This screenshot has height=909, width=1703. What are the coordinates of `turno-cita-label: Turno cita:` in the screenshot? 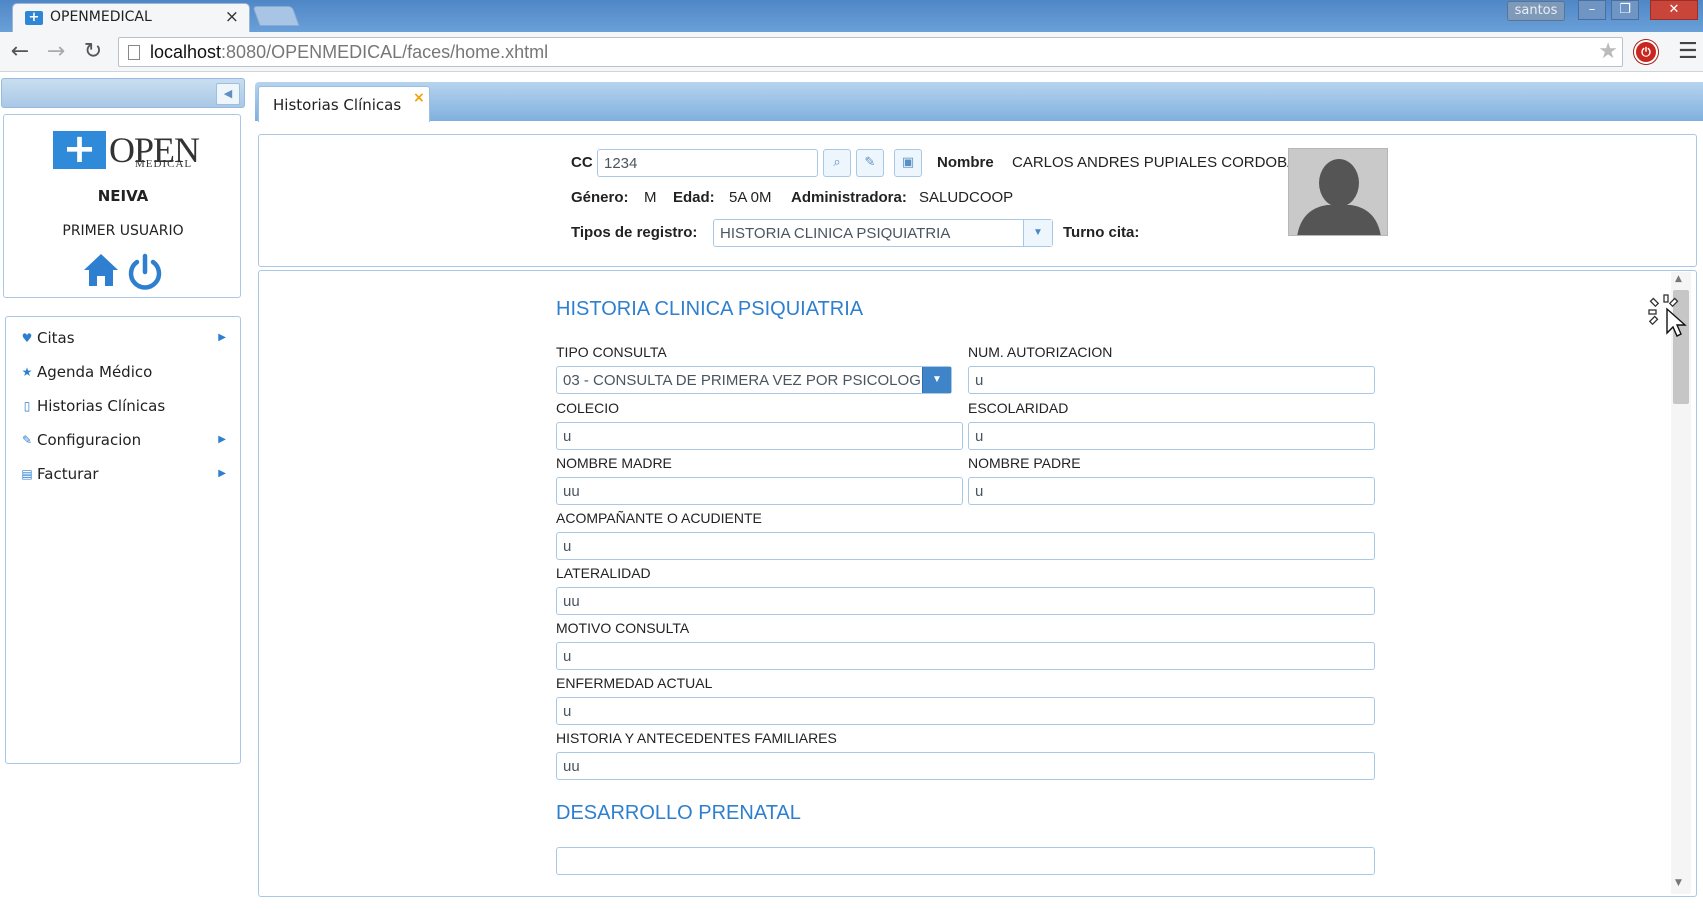 It's located at (1101, 232).